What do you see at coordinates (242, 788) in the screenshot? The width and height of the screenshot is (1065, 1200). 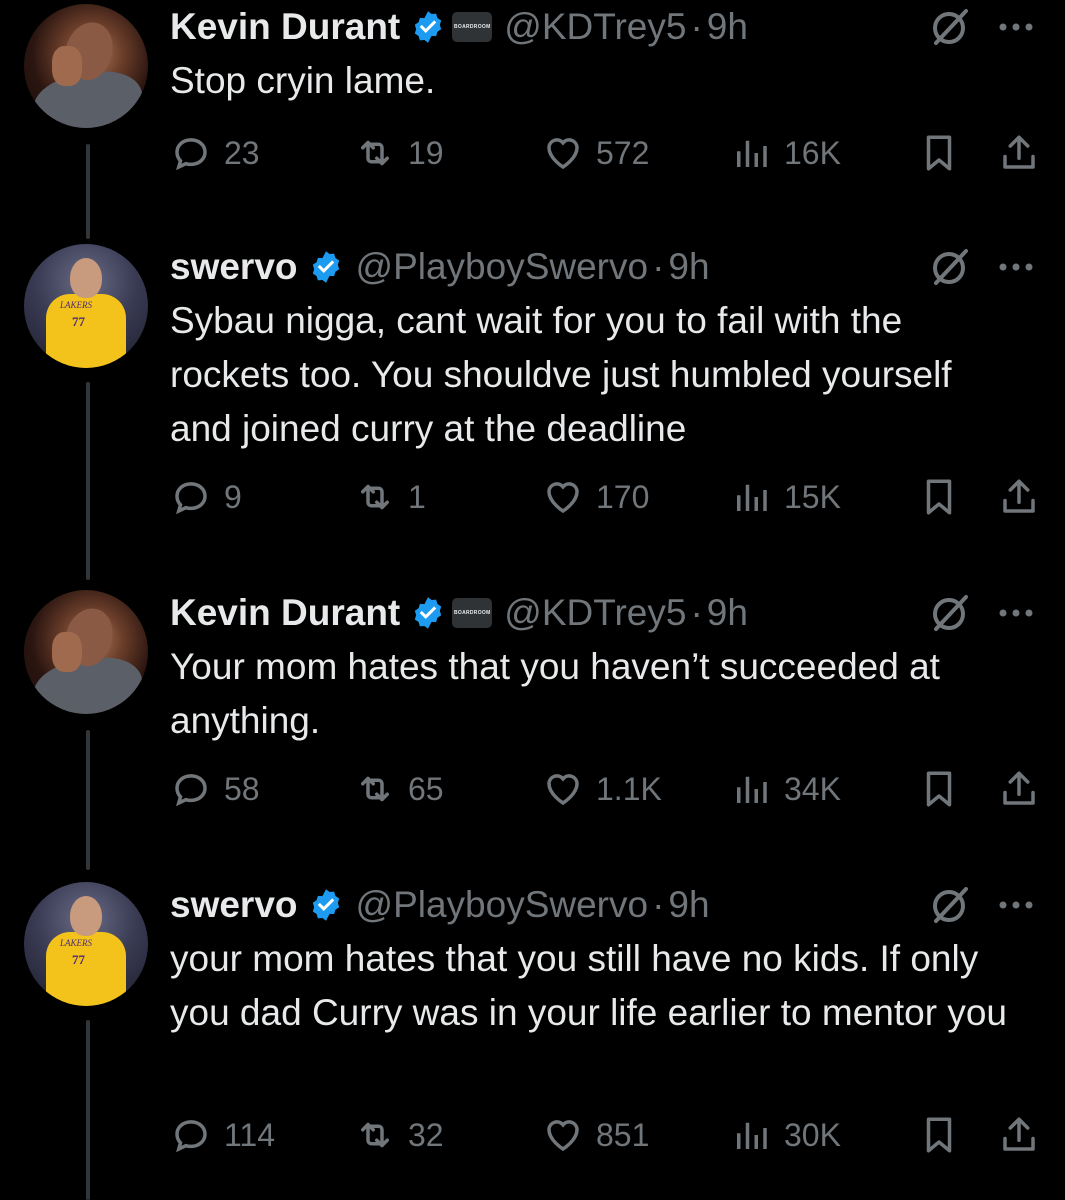 I see `reply-count: 58` at bounding box center [242, 788].